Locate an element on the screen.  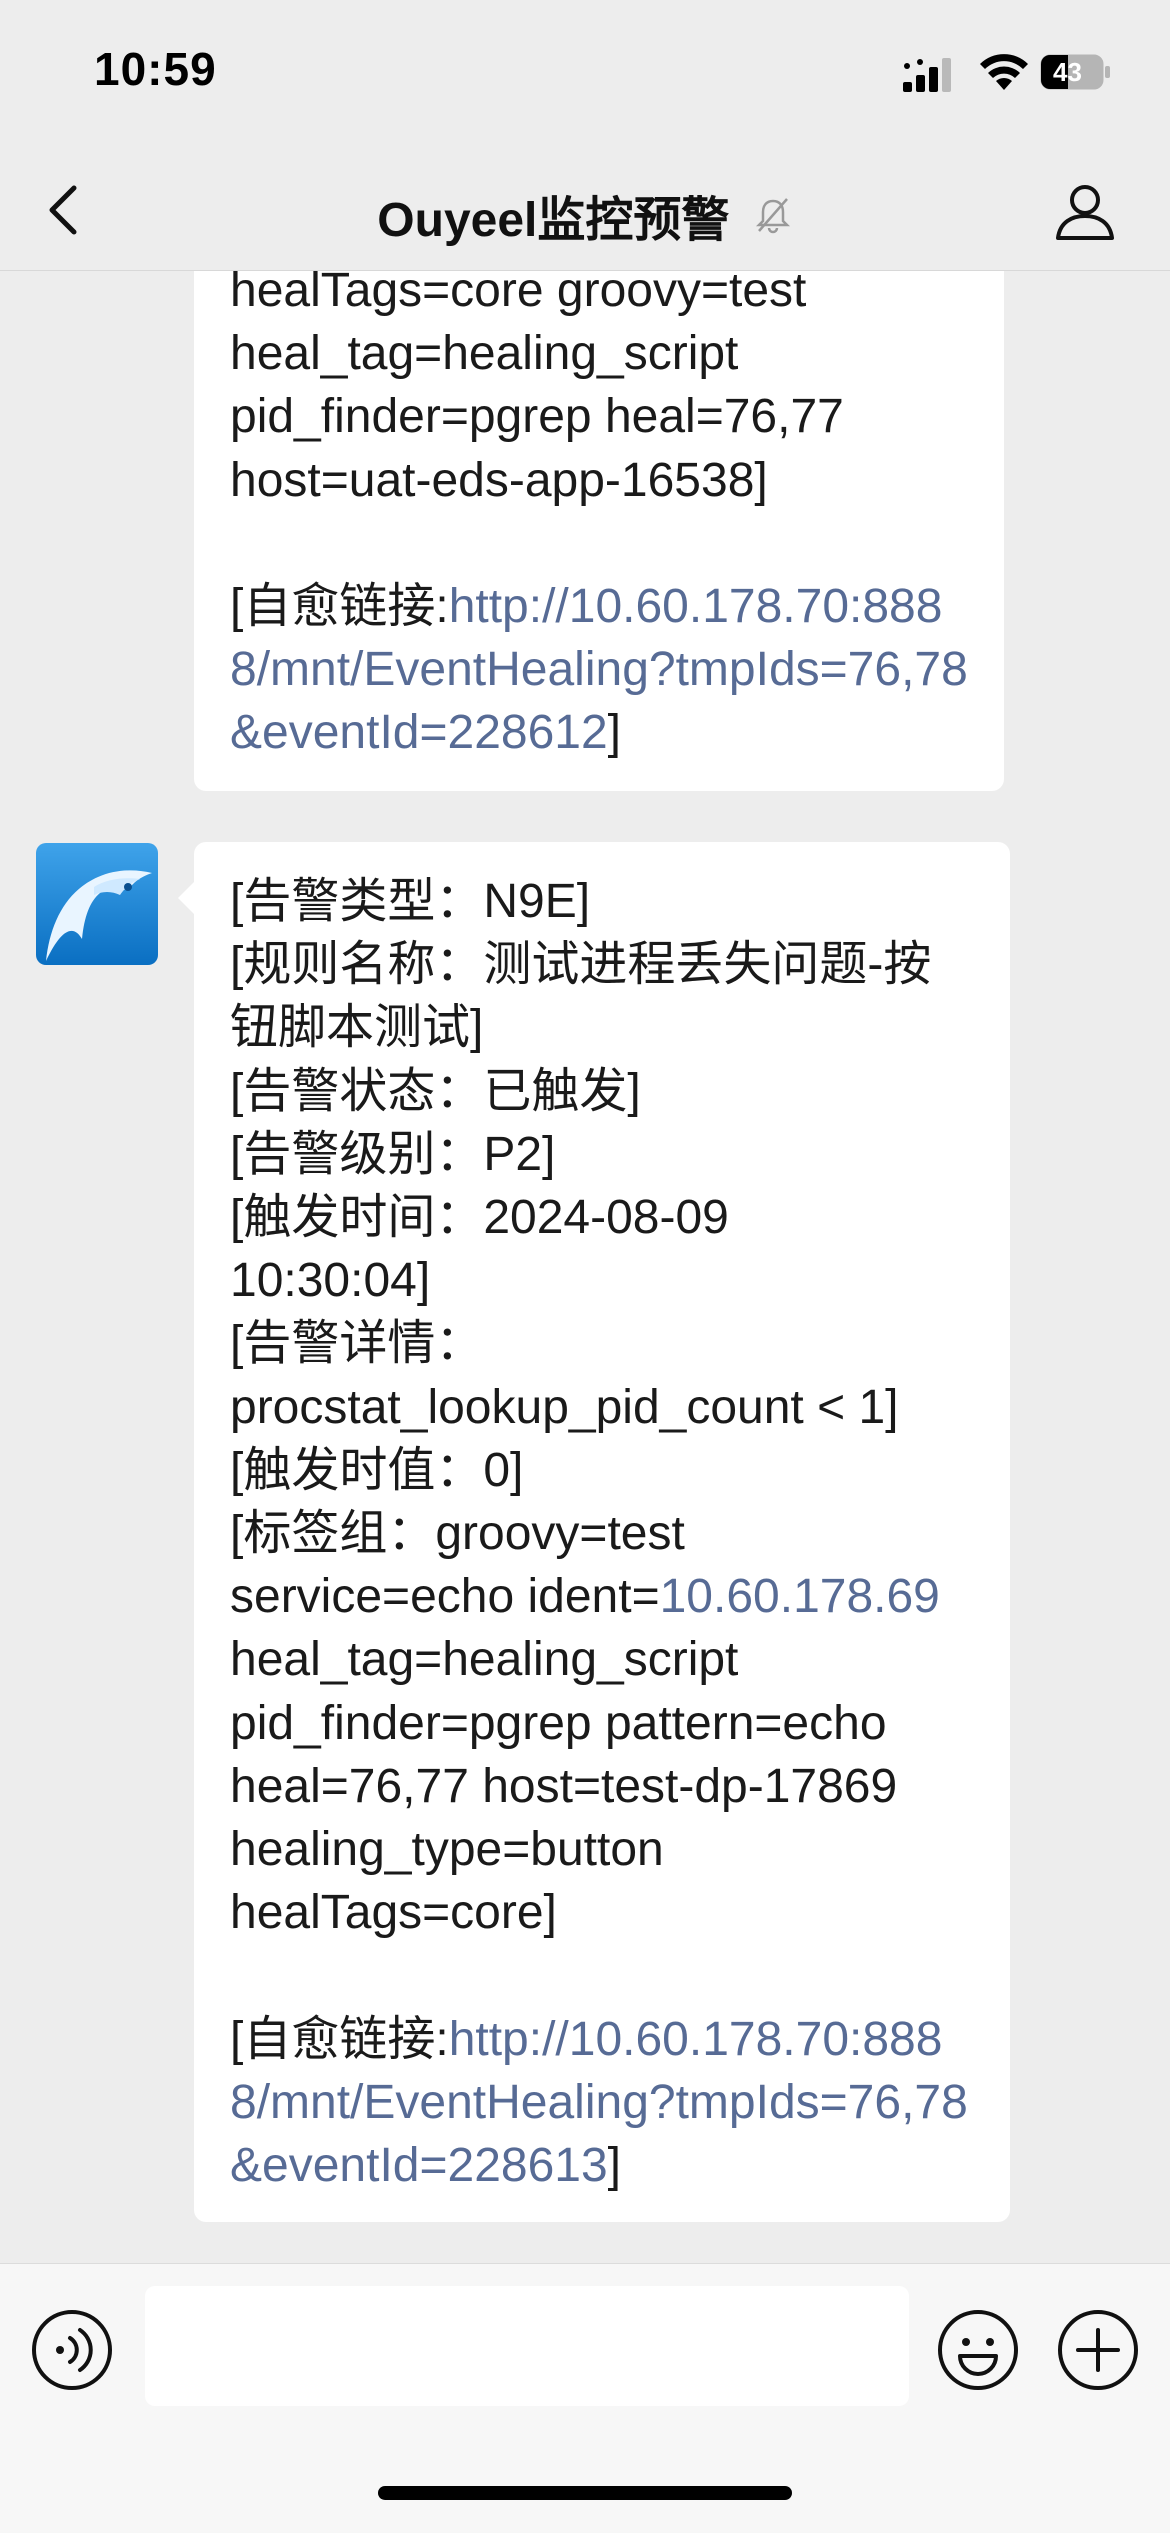
ip-link: 10.60.178.69 is located at coordinates (800, 1596).